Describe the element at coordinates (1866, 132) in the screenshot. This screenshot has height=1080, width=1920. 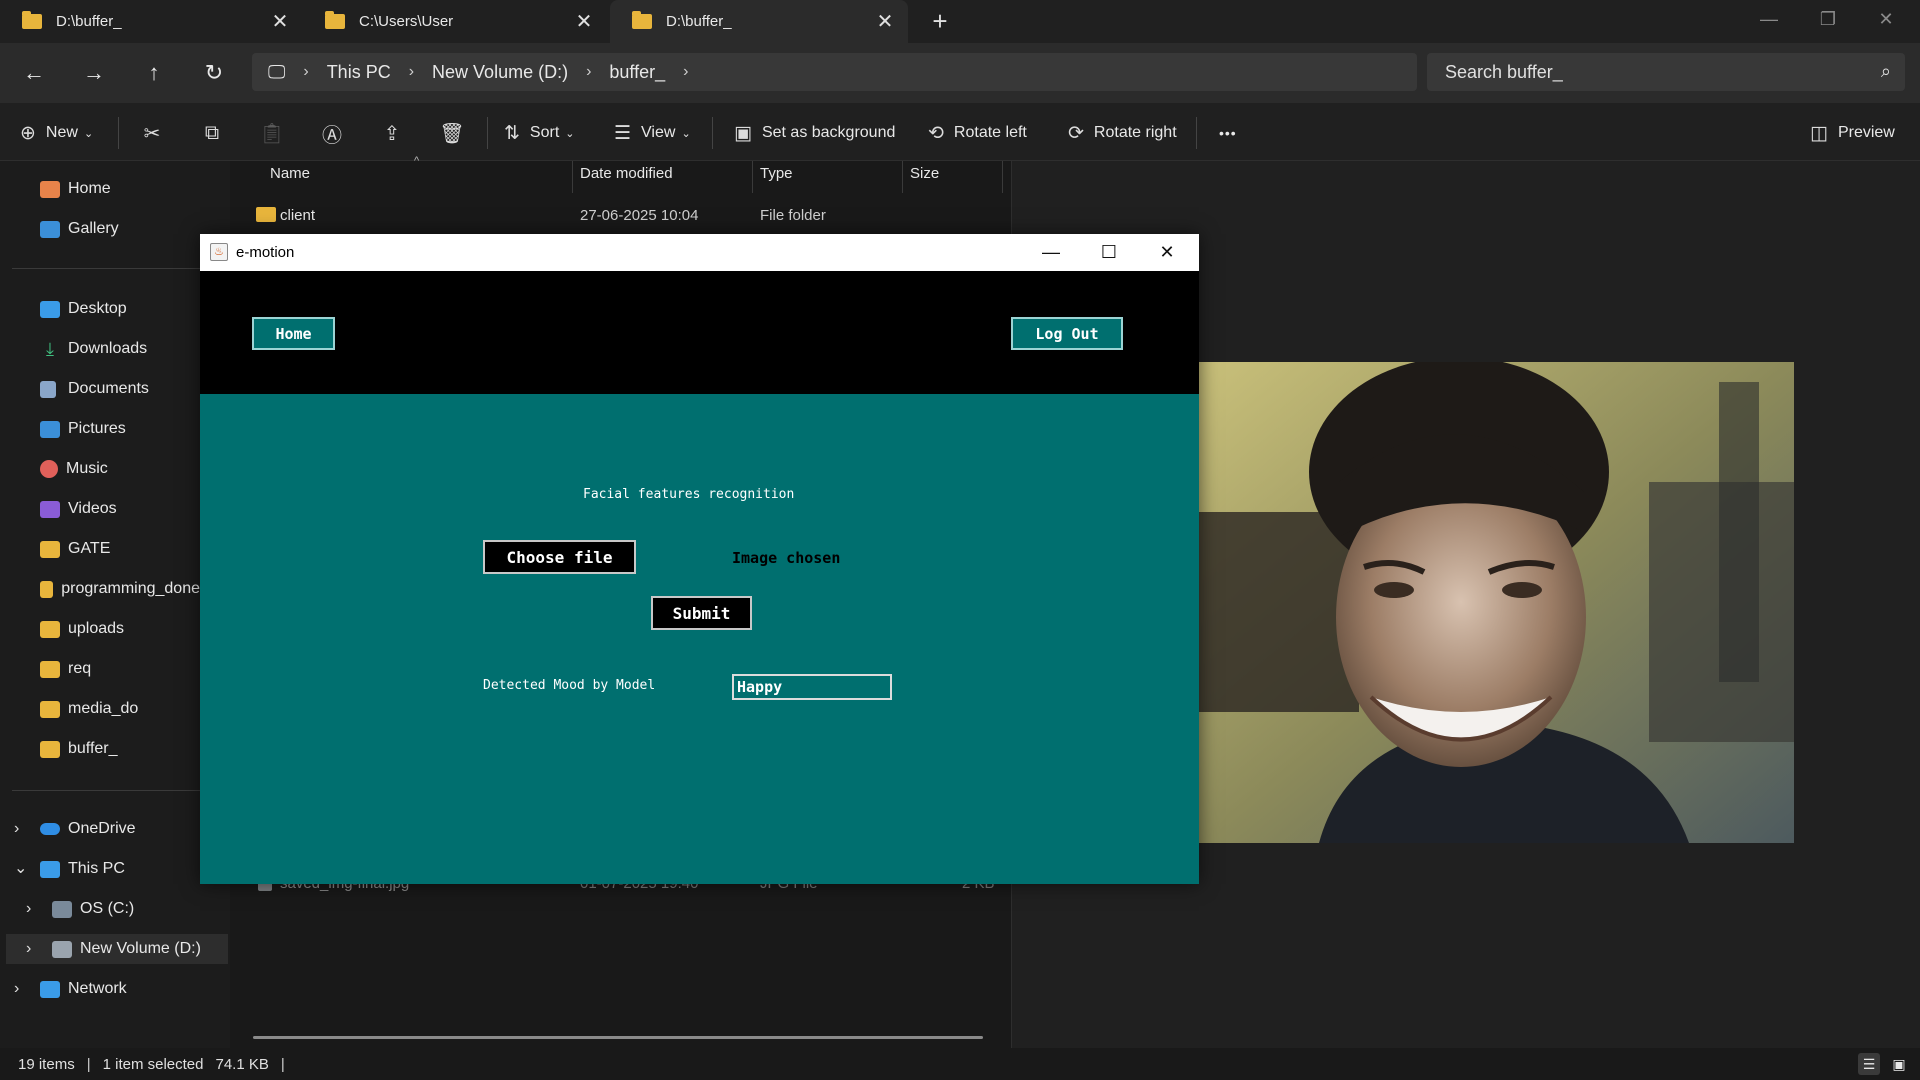
I see `preview-label: Preview` at that location.